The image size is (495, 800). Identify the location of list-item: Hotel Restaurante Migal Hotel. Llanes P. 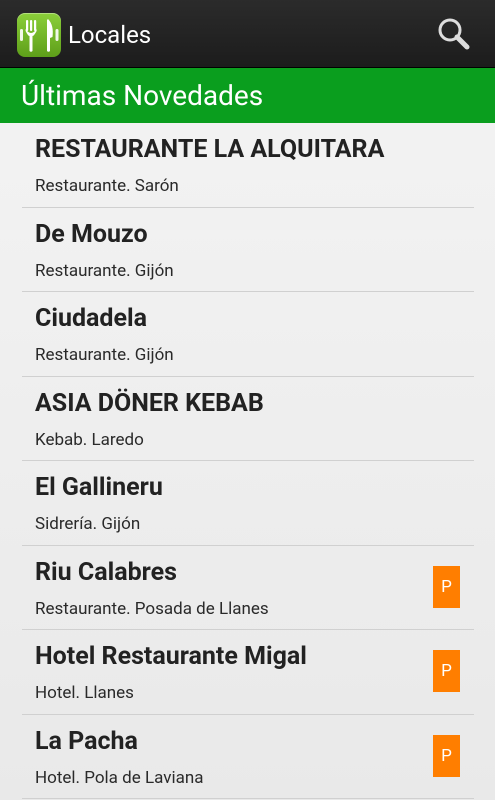
(247, 672).